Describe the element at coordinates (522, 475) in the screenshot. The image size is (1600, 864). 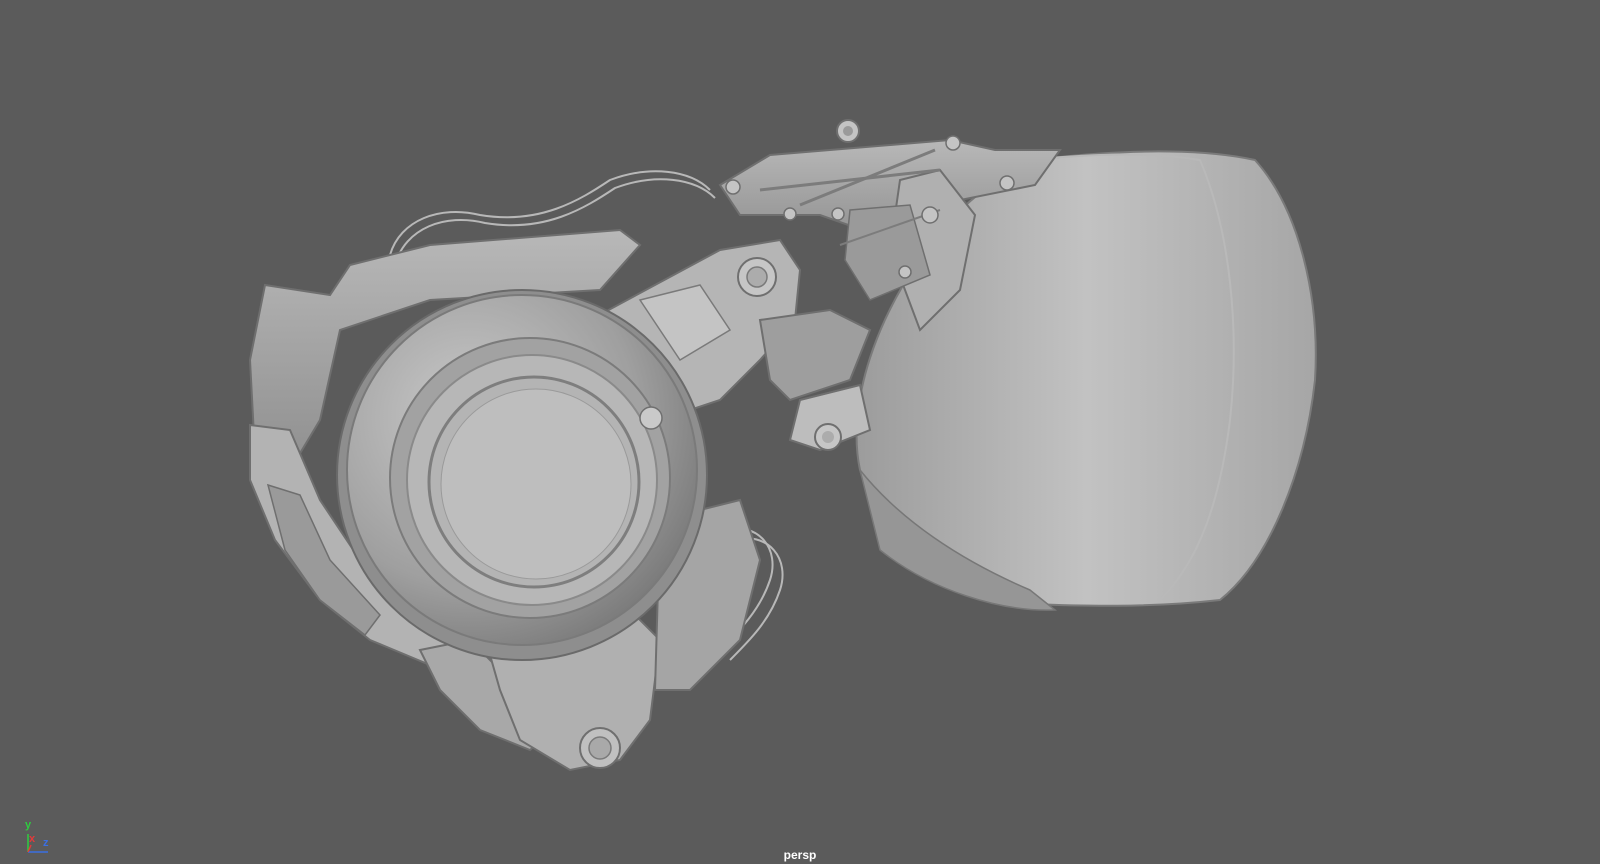
I see `lens-assembly` at that location.